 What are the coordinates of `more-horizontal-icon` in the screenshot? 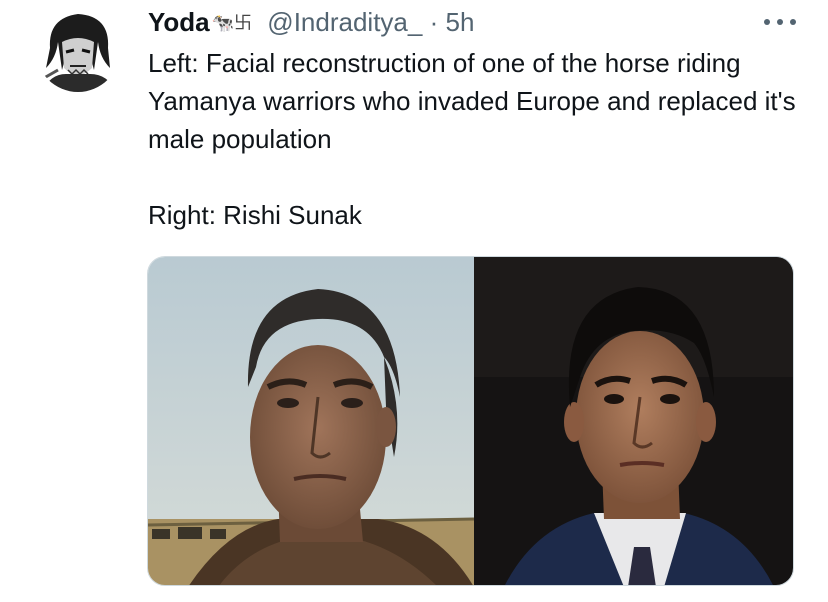 It's located at (767, 22).